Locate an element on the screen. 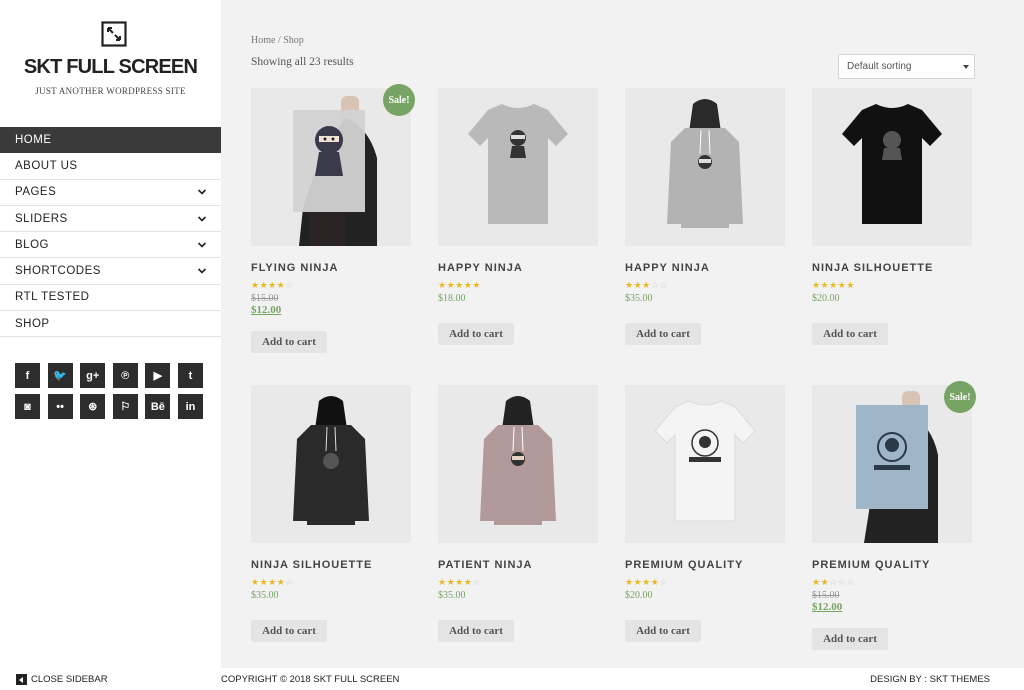 The width and height of the screenshot is (1024, 690). product-card: HAPPY NINJA ★★★☆☆ $35.00 Add to cart is located at coordinates (705, 216).